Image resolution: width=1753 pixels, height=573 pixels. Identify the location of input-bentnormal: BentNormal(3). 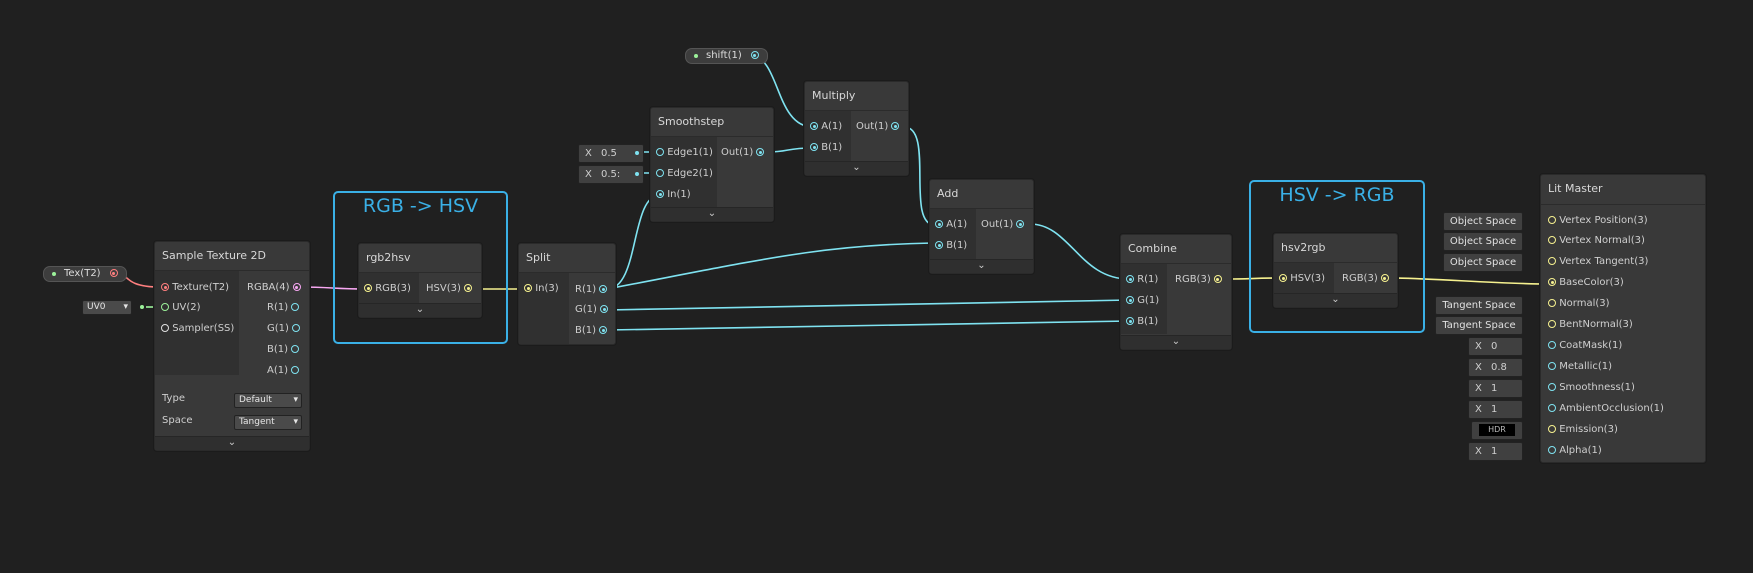
(1590, 325).